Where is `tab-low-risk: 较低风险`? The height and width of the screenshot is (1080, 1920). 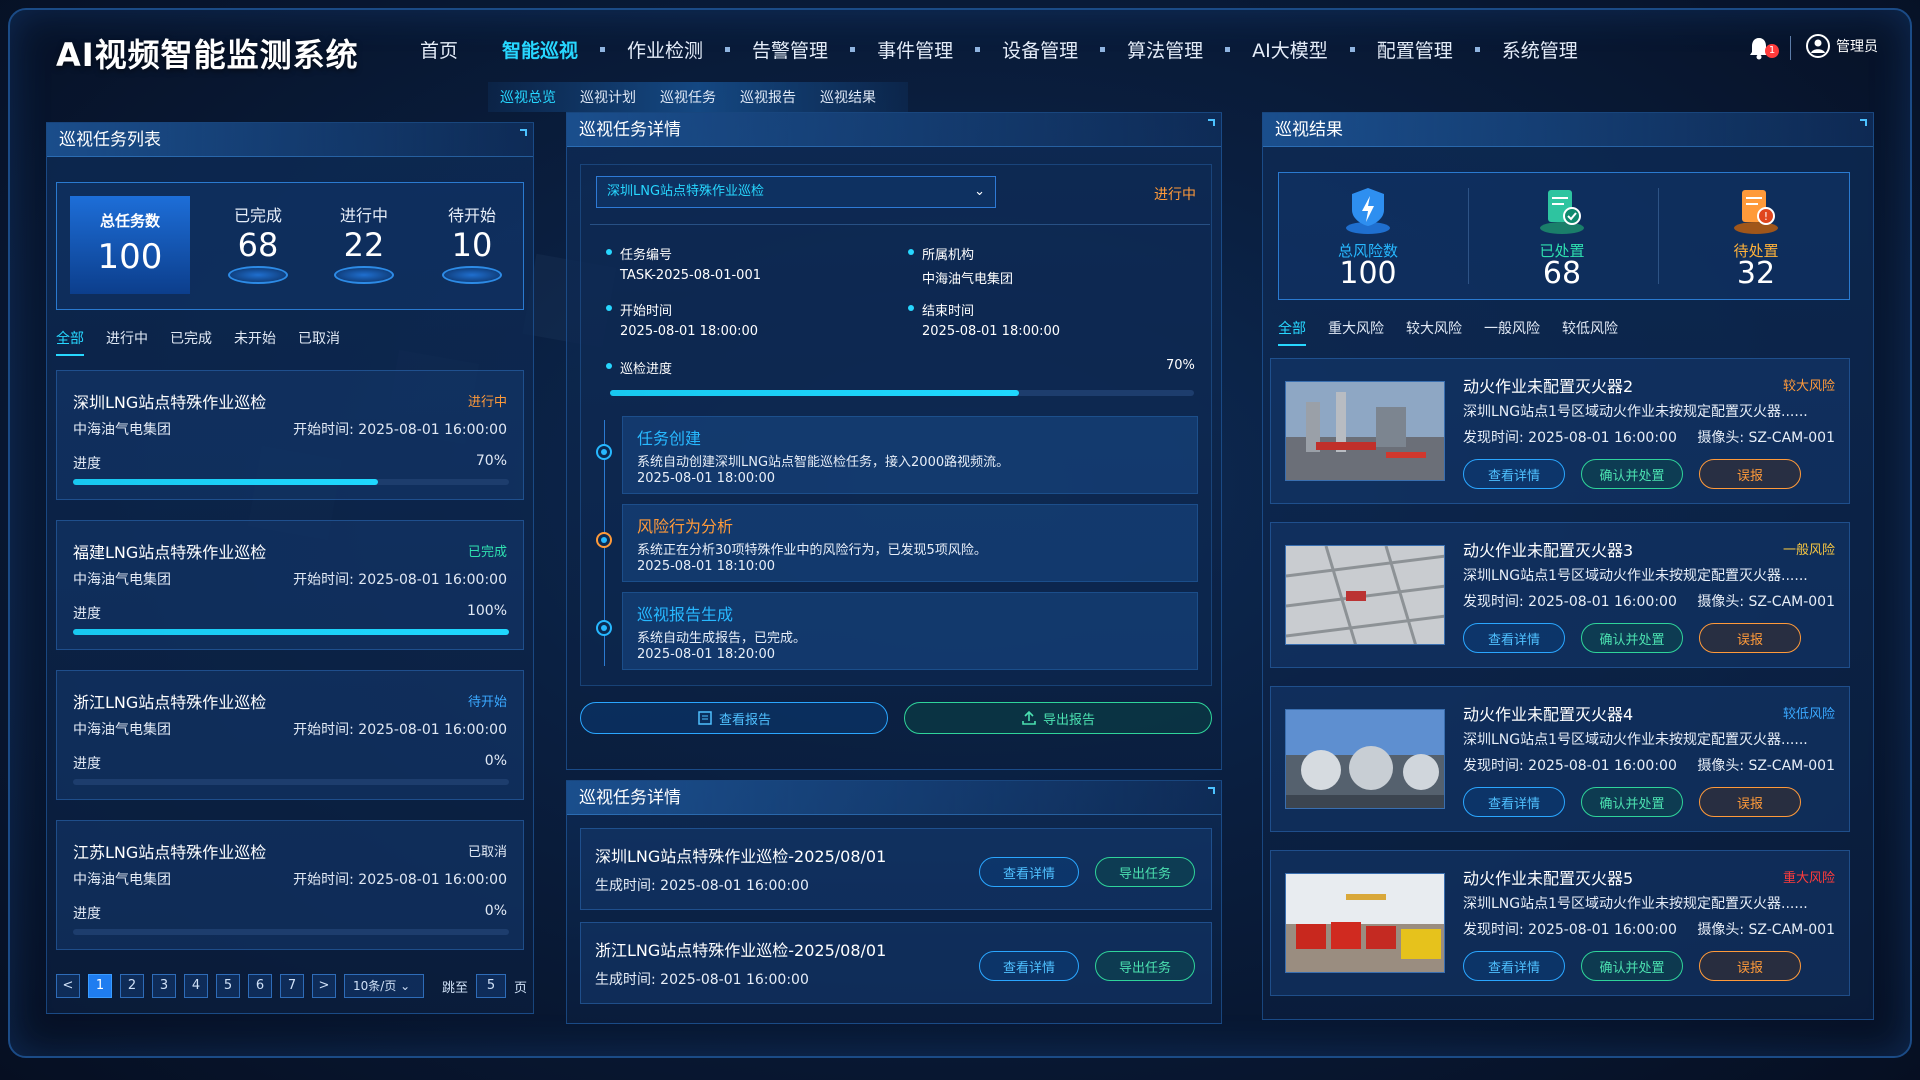
tab-low-risk: 较低风险 is located at coordinates (1590, 332).